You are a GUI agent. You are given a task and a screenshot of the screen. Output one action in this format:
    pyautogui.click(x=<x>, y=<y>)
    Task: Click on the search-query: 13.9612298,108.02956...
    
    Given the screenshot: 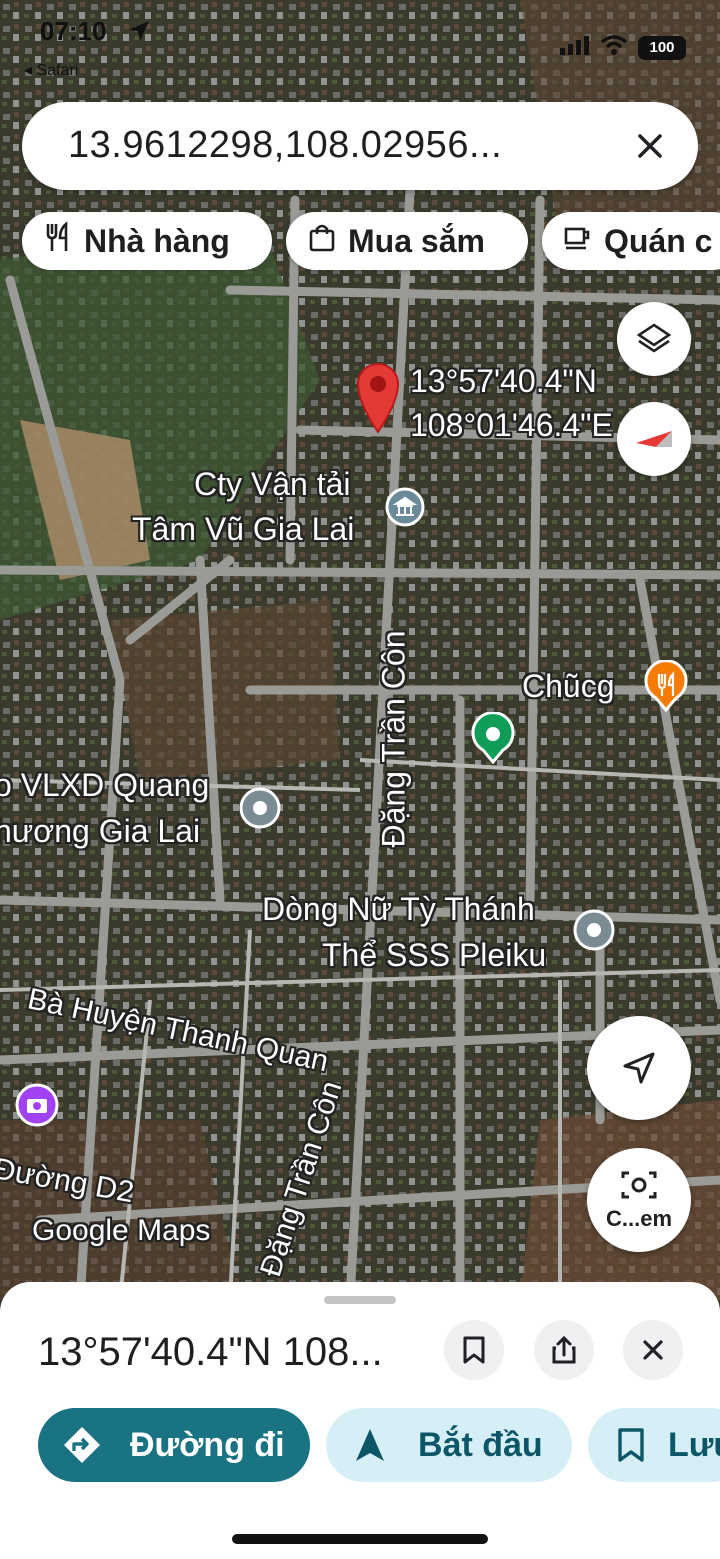 What is the action you would take?
    pyautogui.click(x=285, y=145)
    